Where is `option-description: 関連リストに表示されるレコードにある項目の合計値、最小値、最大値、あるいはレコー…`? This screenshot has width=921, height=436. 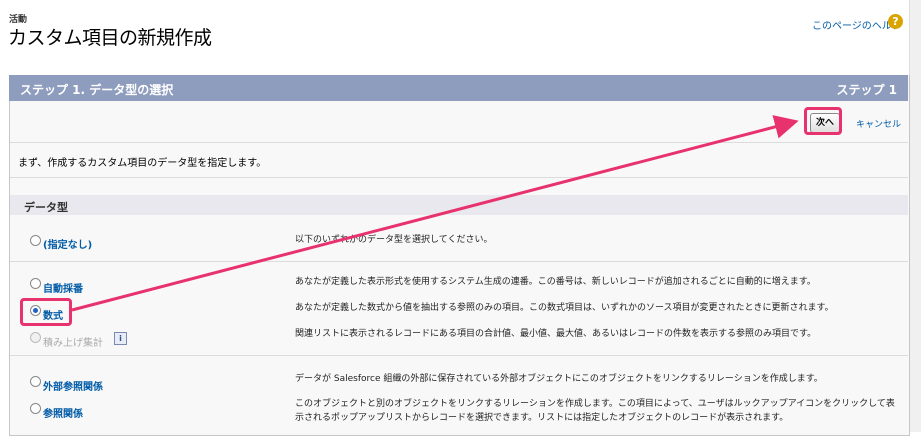 option-description: 関連リストに表示されるレコードにある項目の合計値、最小値、最大値、あるいはレコー… is located at coordinates (556, 334).